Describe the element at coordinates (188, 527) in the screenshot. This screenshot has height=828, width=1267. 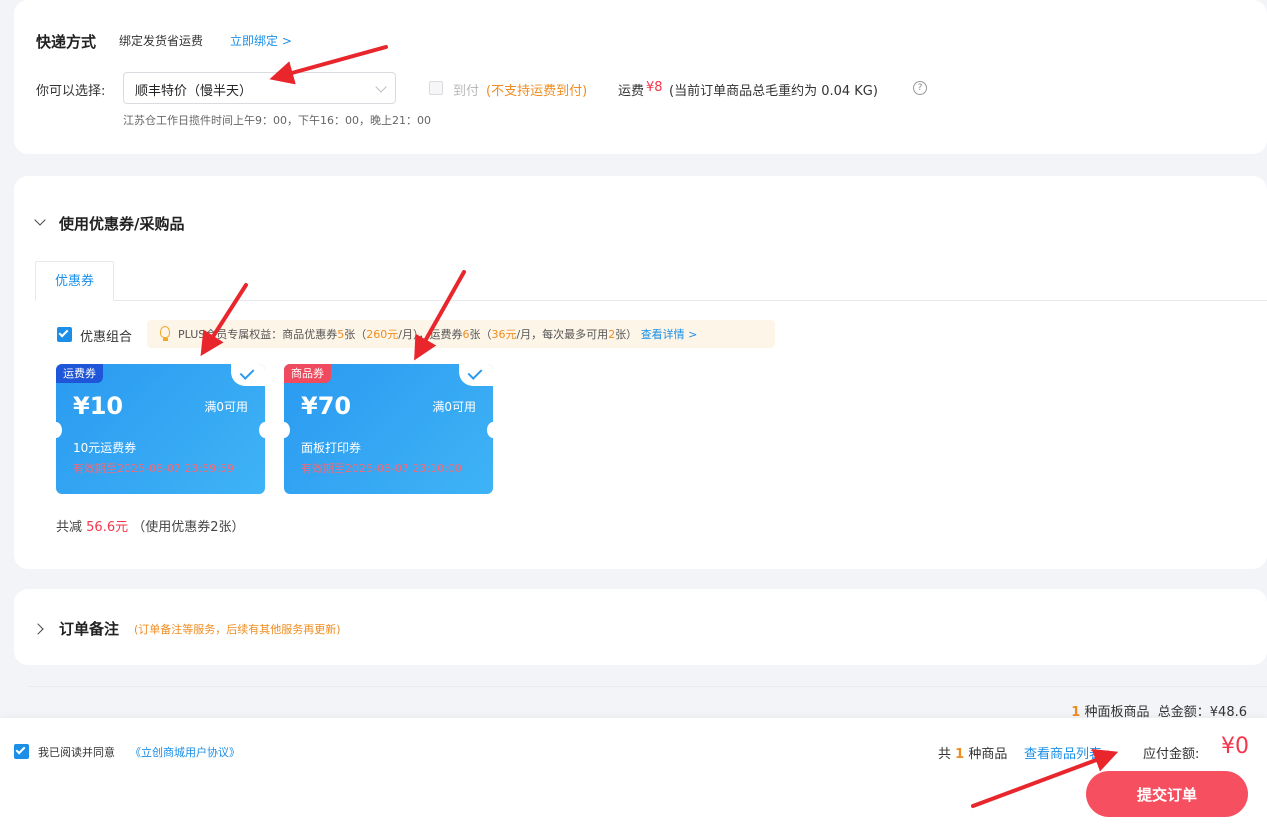
I see `sum-suffix: （使用优惠券2张）` at that location.